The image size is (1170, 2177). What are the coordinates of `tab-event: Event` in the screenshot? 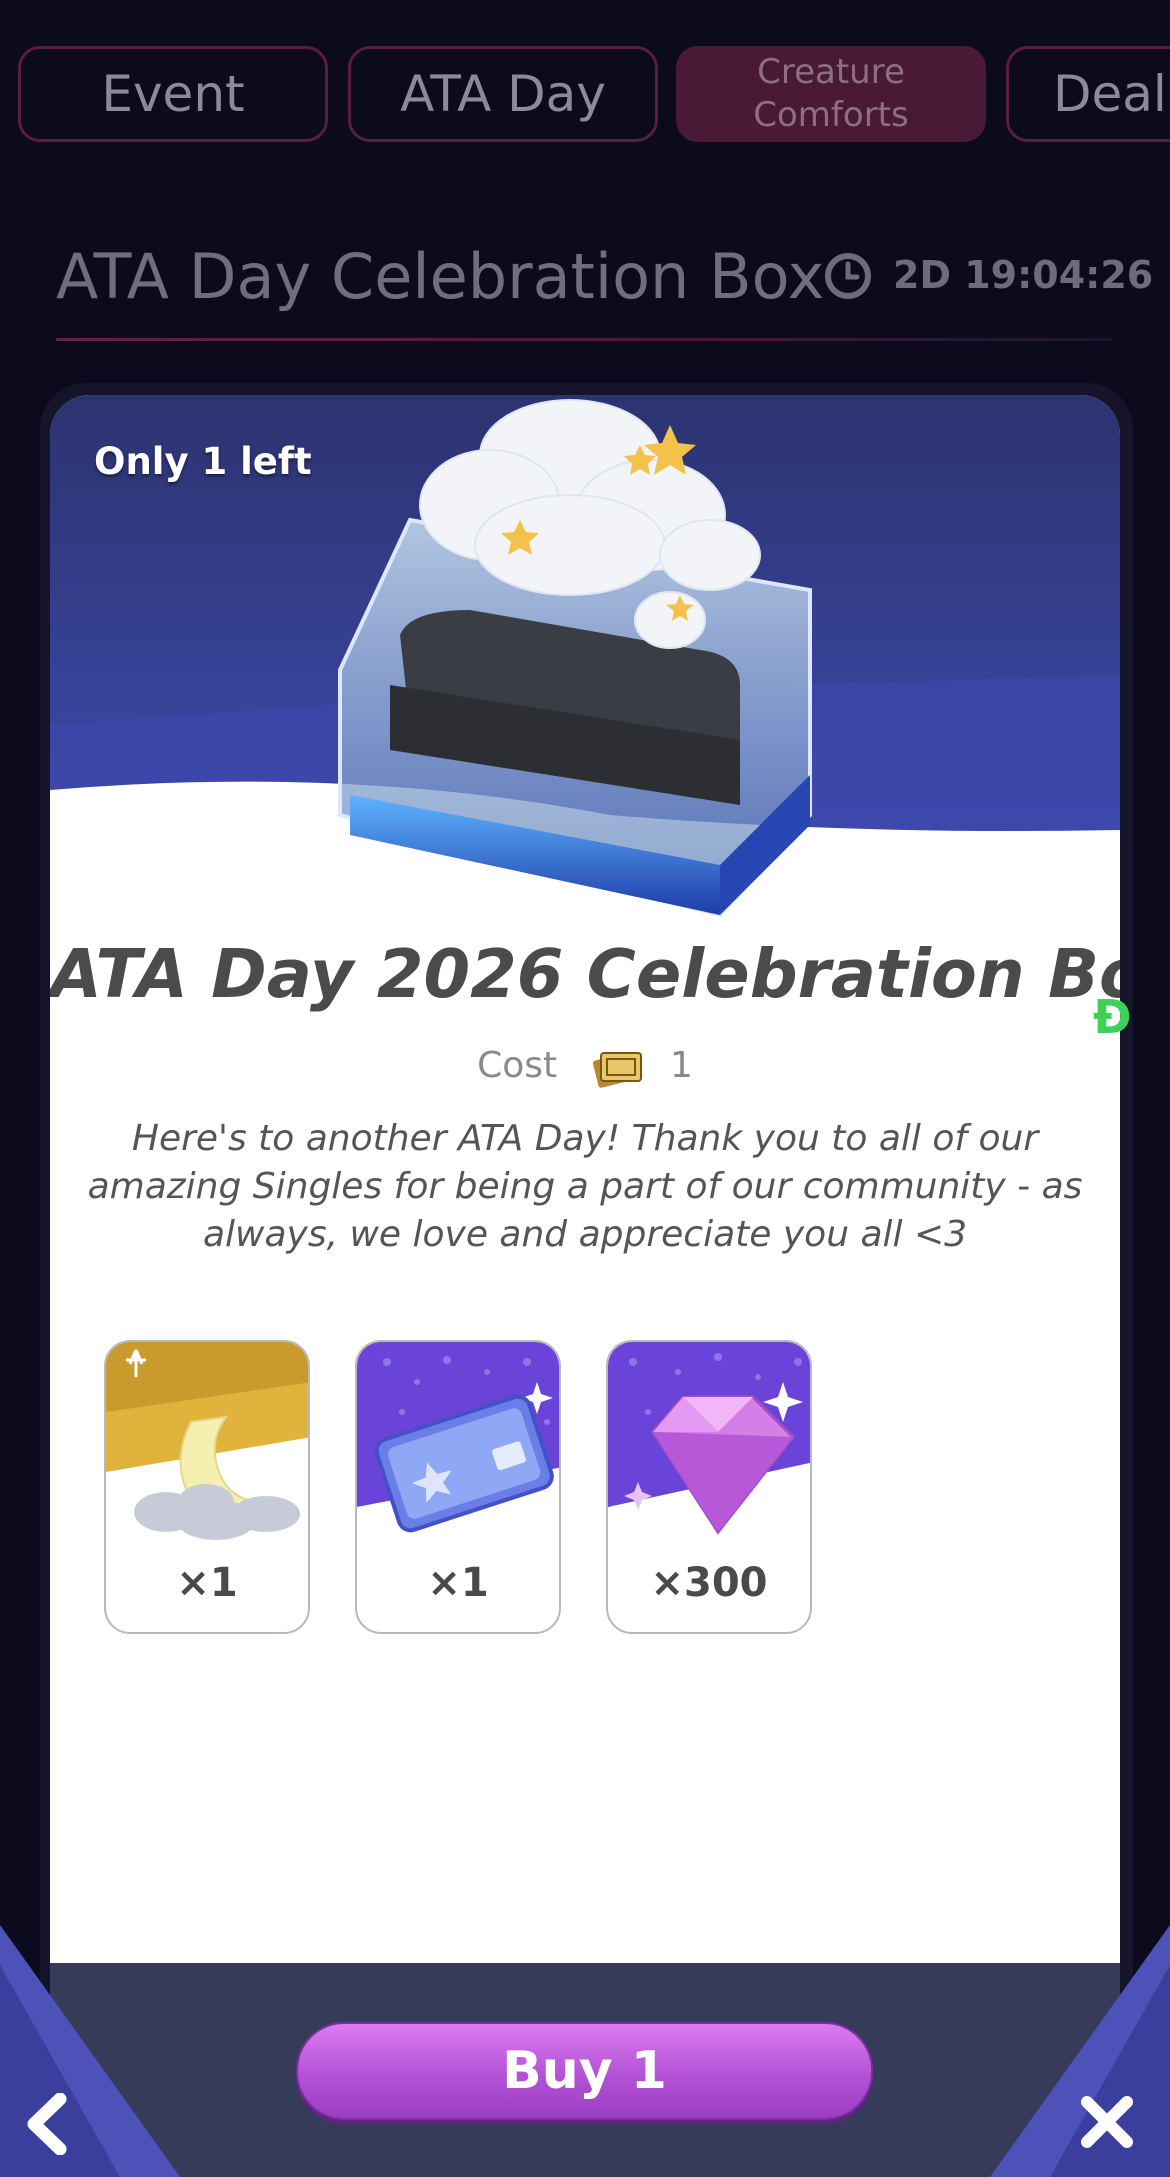 It's located at (173, 94).